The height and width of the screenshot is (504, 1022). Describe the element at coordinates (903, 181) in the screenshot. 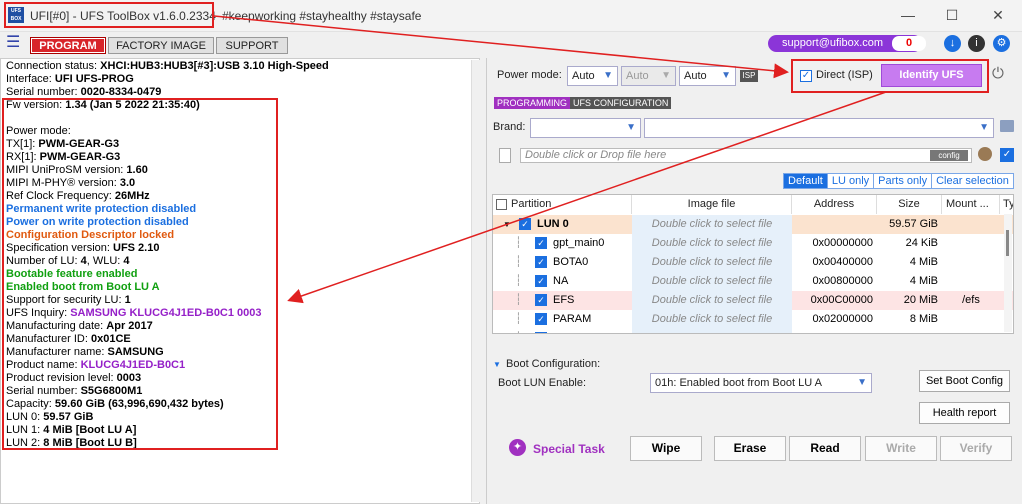

I see `filter-parts-only: Parts only` at that location.